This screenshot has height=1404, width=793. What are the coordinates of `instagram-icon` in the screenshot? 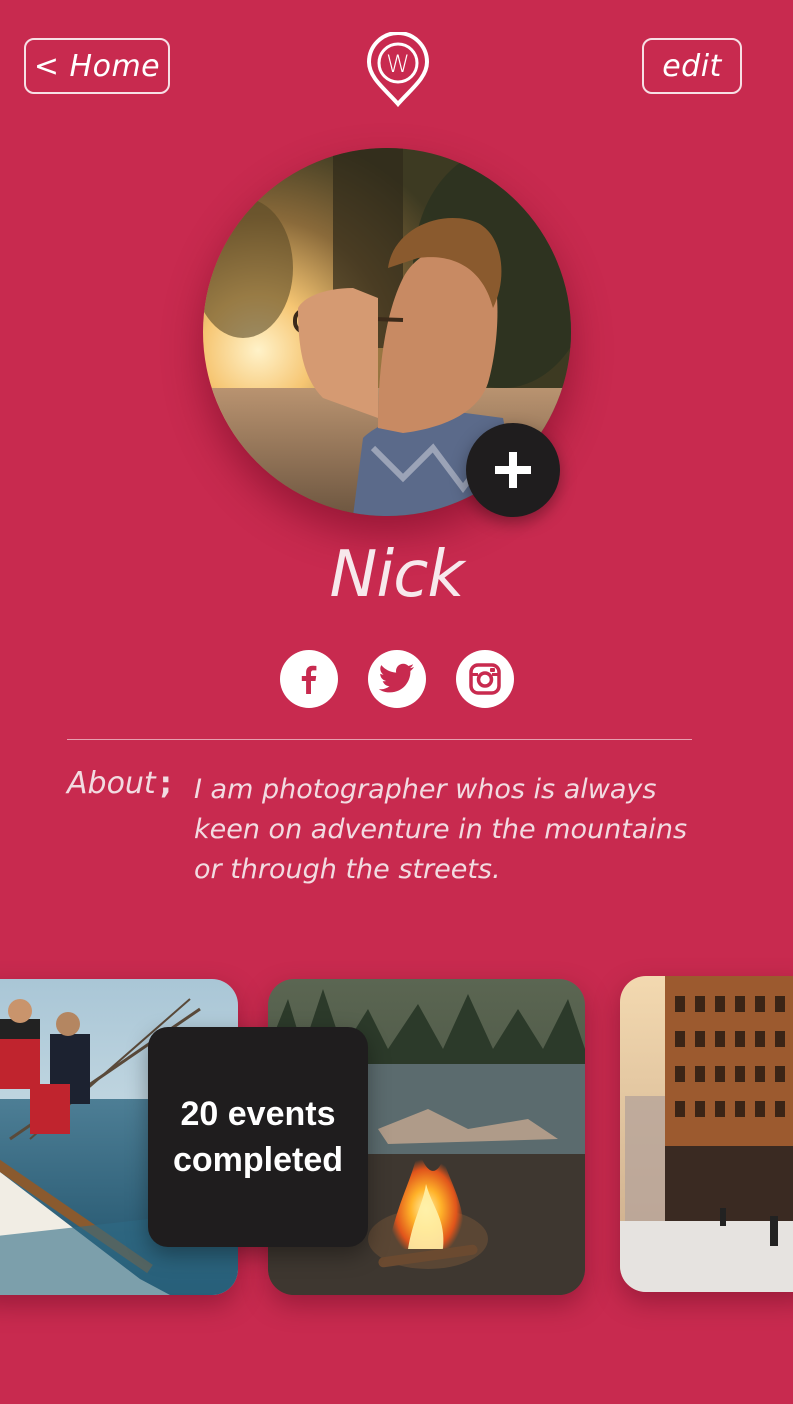 It's located at (484, 679).